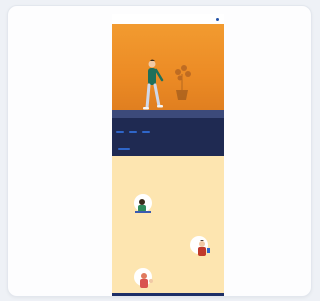 Image resolution: width=320 pixels, height=301 pixels. I want to click on hero-illustration, so click(167, 84).